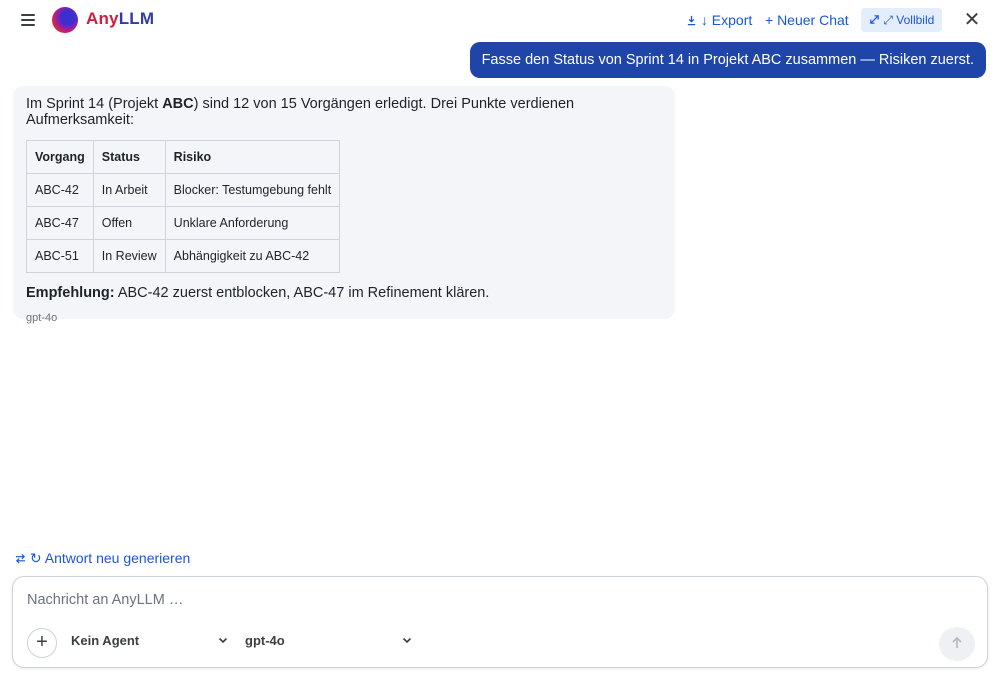 The height and width of the screenshot is (680, 1000). Describe the element at coordinates (265, 640) in the screenshot. I see `model-select-value: gpt-4o` at that location.